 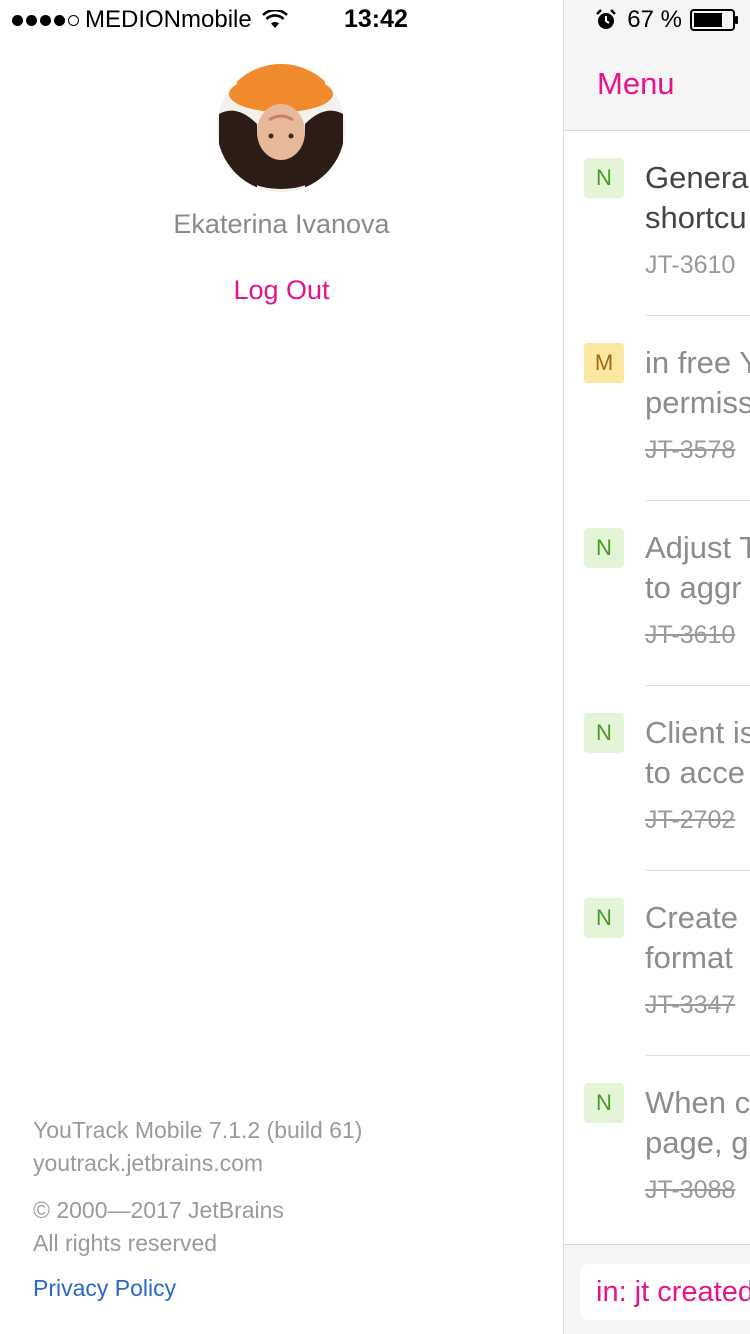 I want to click on issue-item: N Create format JT-3347, so click(x=657, y=963).